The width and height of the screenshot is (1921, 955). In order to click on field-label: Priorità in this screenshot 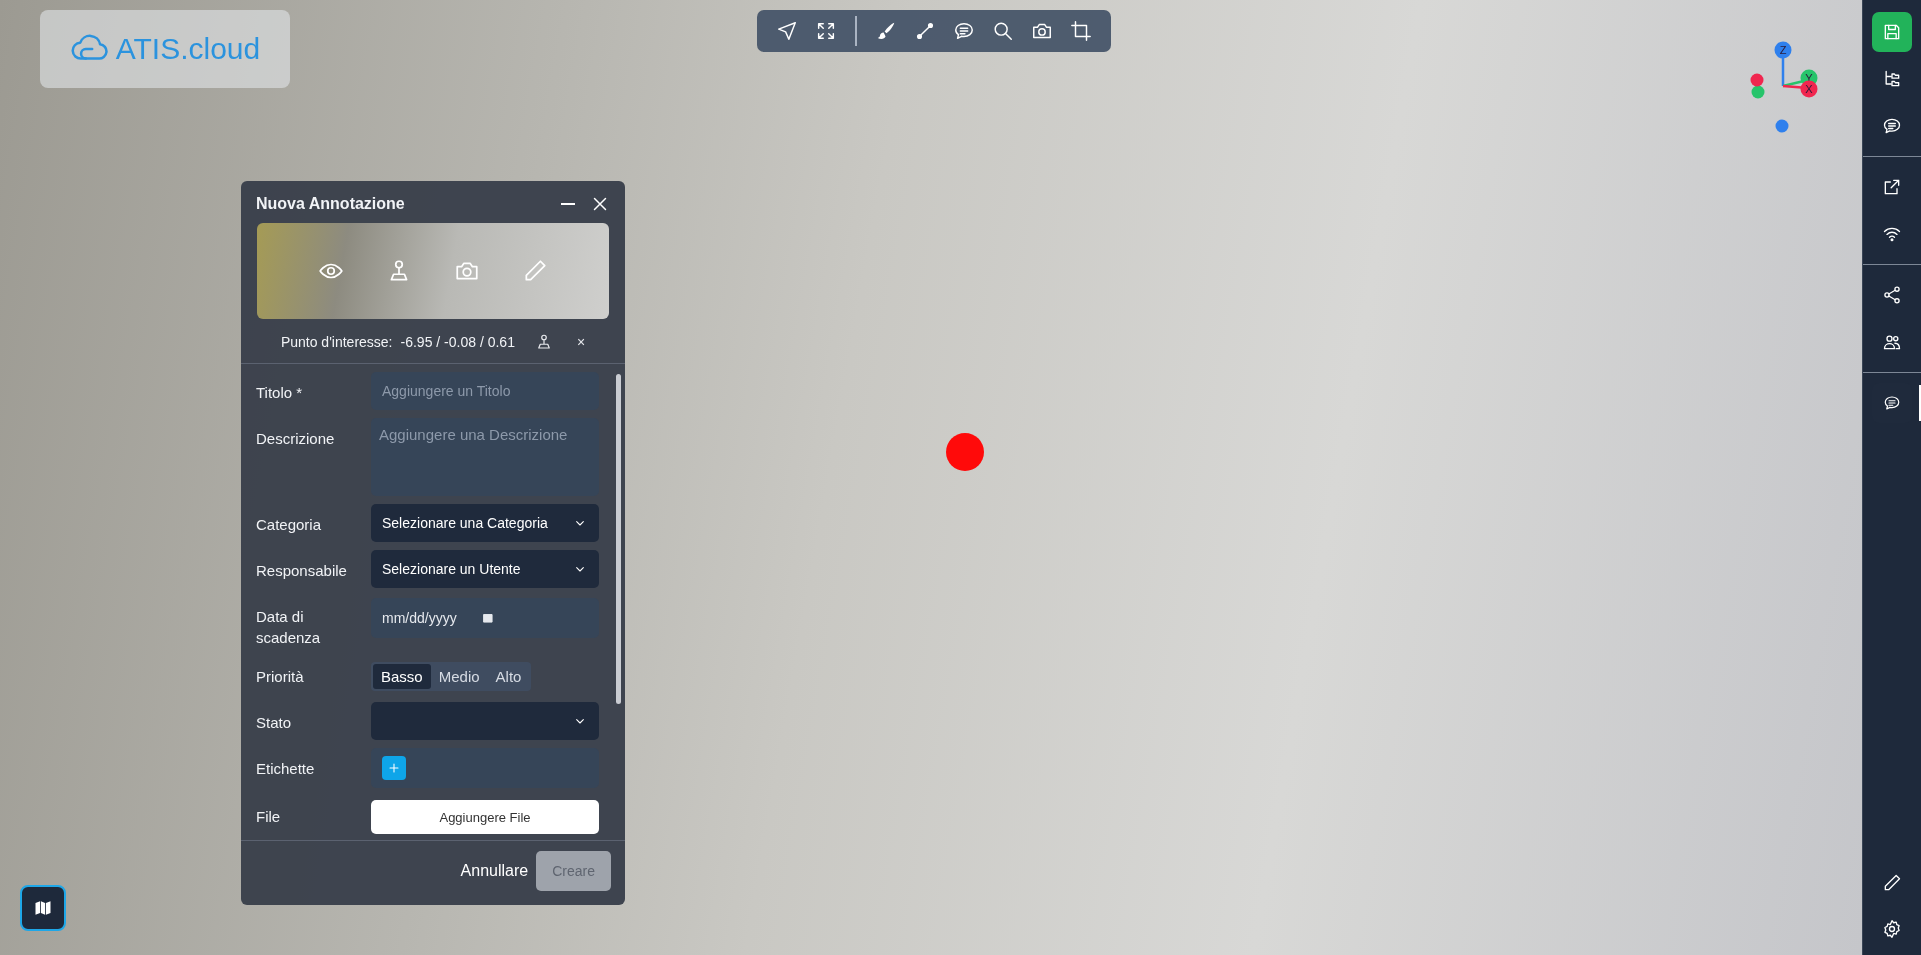, I will do `click(280, 677)`.